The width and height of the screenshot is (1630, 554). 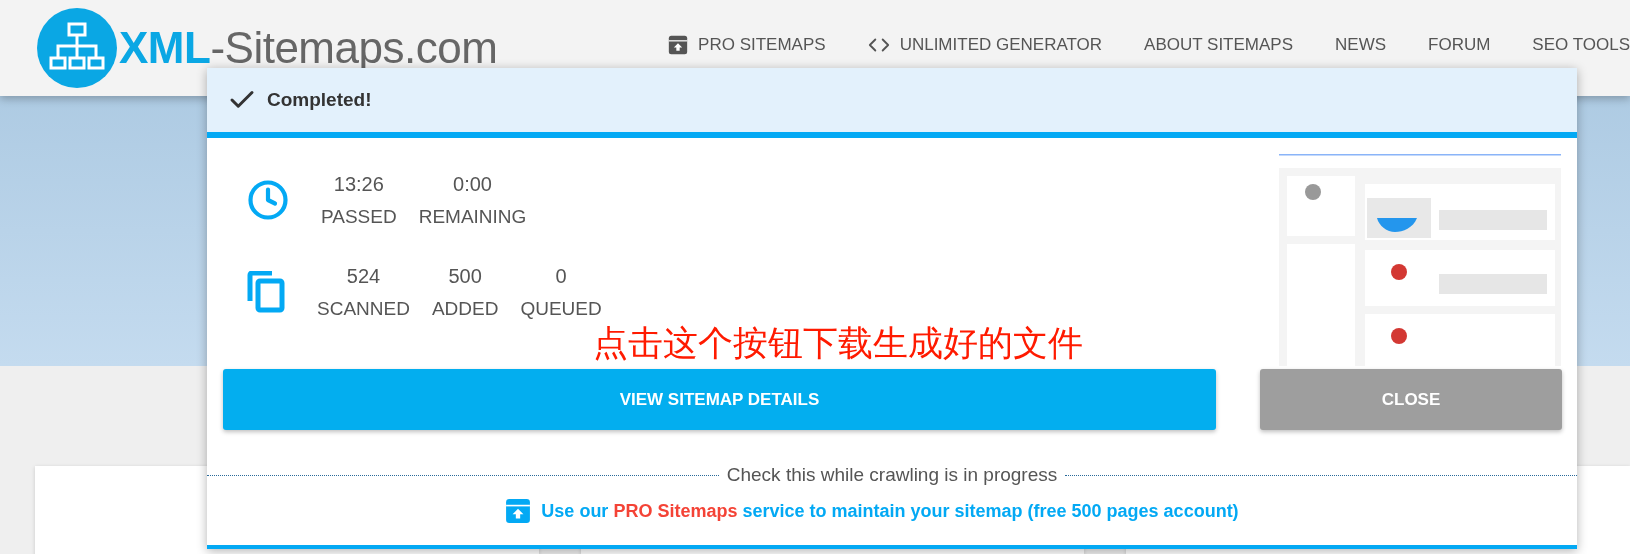 I want to click on promo-link: Use our PRO Sitemaps service to maintain your sitemap (free 500 pages account), so click(x=890, y=511).